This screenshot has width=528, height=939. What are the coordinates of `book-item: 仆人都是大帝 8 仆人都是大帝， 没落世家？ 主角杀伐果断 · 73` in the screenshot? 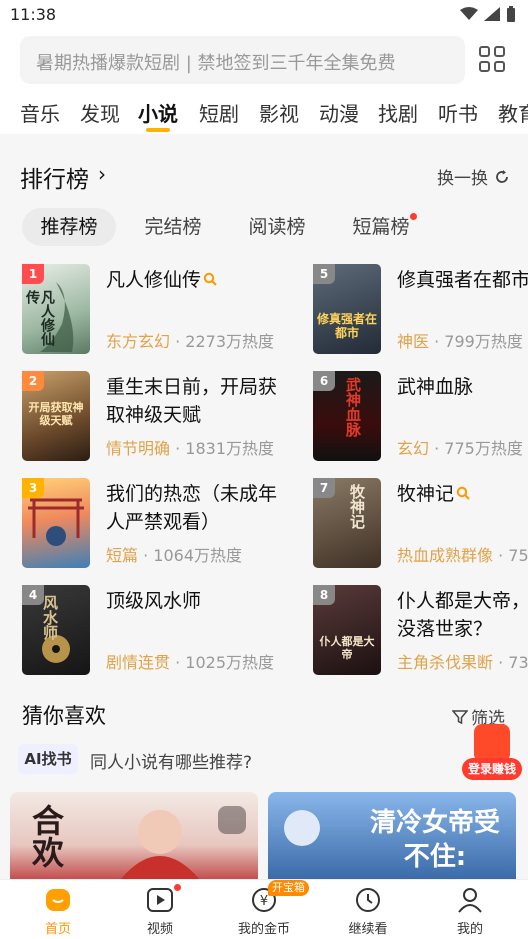 It's located at (420, 631).